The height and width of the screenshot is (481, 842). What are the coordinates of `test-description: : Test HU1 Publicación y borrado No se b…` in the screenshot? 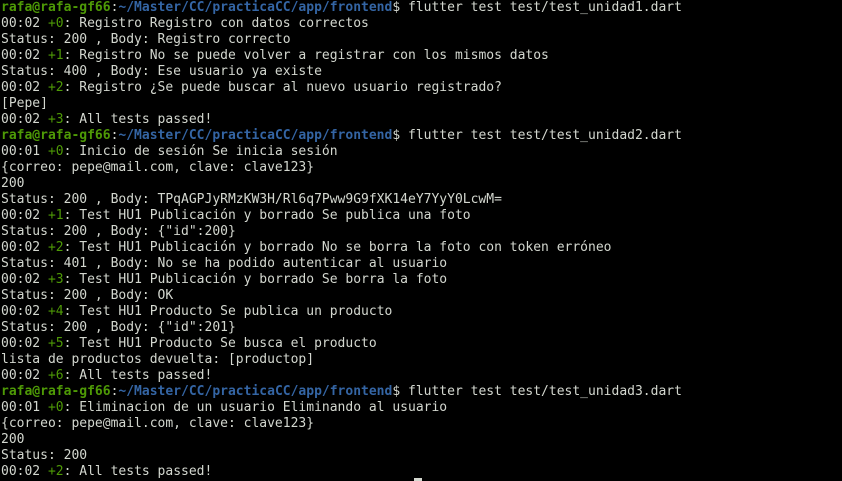 It's located at (337, 247).